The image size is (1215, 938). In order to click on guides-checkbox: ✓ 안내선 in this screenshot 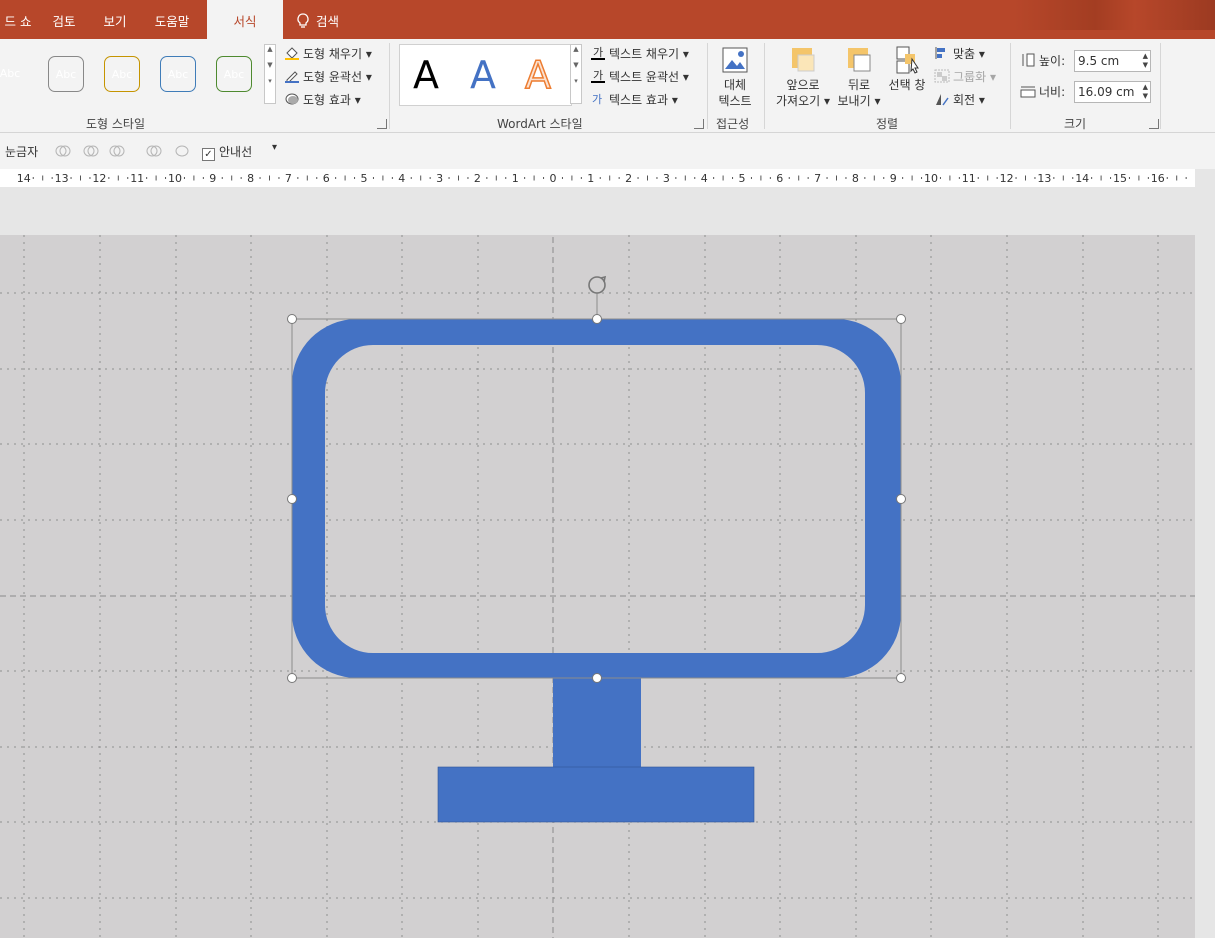, I will do `click(227, 152)`.